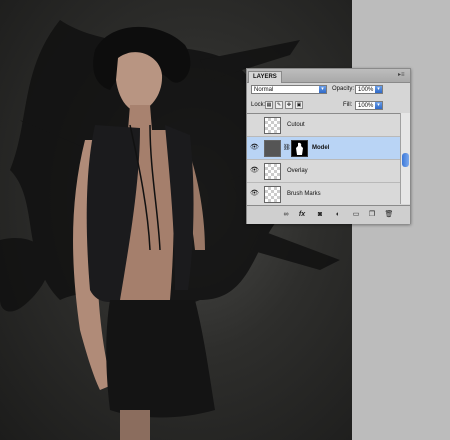 Image resolution: width=450 pixels, height=440 pixels. What do you see at coordinates (302, 214) in the screenshot?
I see `fx-icon: fx` at bounding box center [302, 214].